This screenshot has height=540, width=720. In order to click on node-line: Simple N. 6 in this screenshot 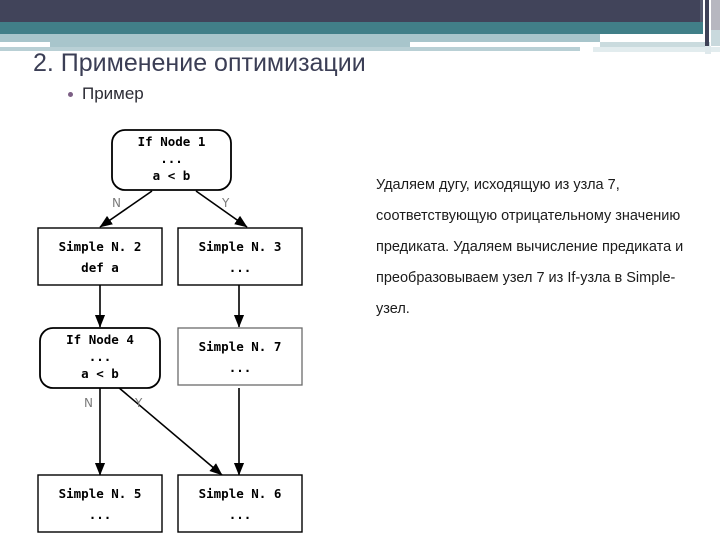, I will do `click(240, 493)`.